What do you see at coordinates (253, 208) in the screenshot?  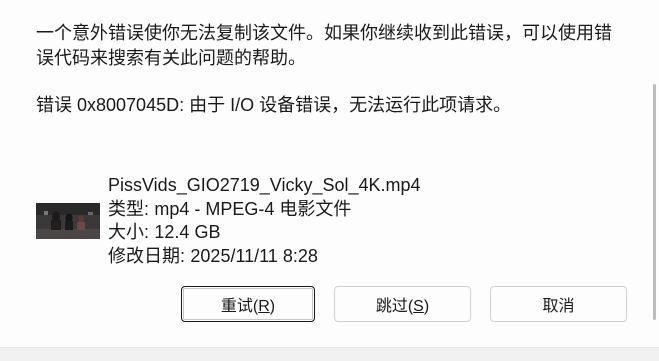 I see `file-type-value: mp4 - MPEG-4 电影文件` at bounding box center [253, 208].